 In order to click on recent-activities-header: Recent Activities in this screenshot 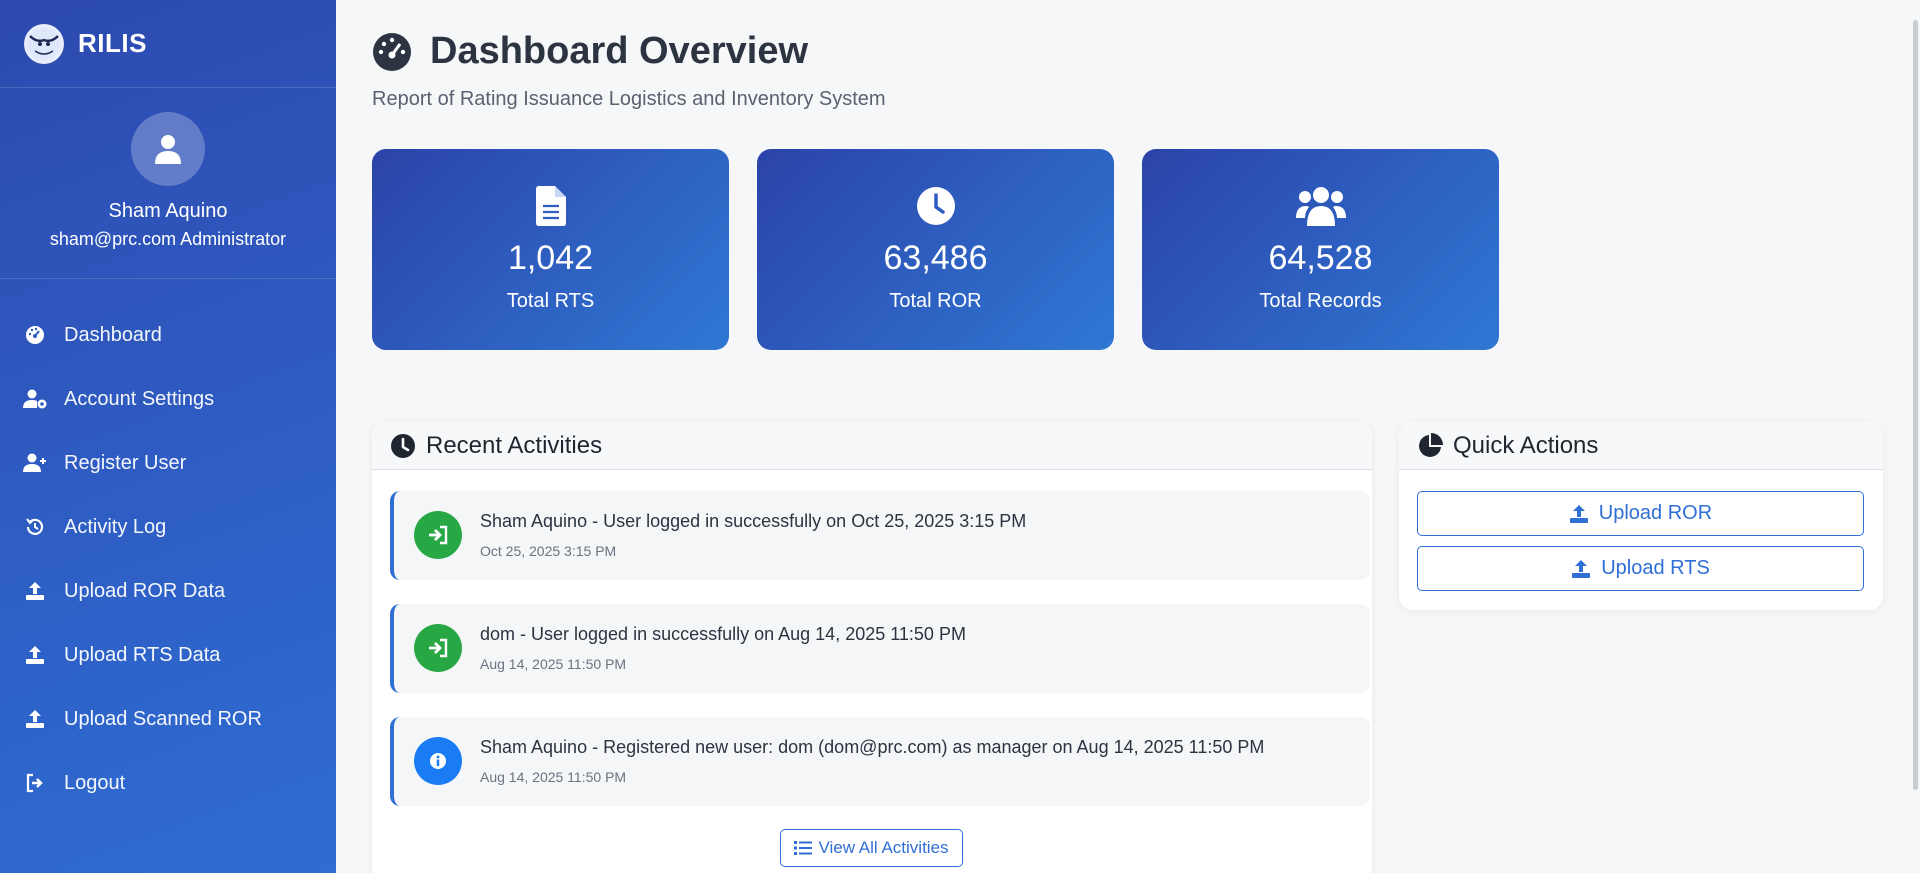, I will do `click(872, 446)`.